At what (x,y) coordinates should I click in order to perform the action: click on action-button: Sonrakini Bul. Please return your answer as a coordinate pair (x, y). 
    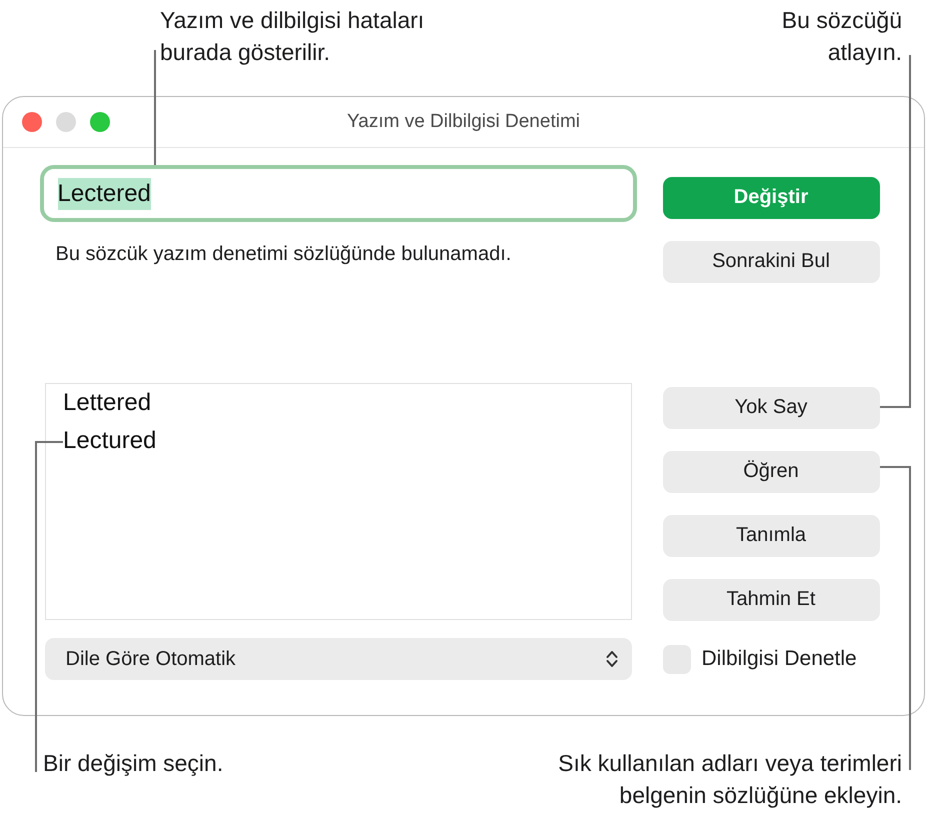
    Looking at the image, I should click on (771, 261).